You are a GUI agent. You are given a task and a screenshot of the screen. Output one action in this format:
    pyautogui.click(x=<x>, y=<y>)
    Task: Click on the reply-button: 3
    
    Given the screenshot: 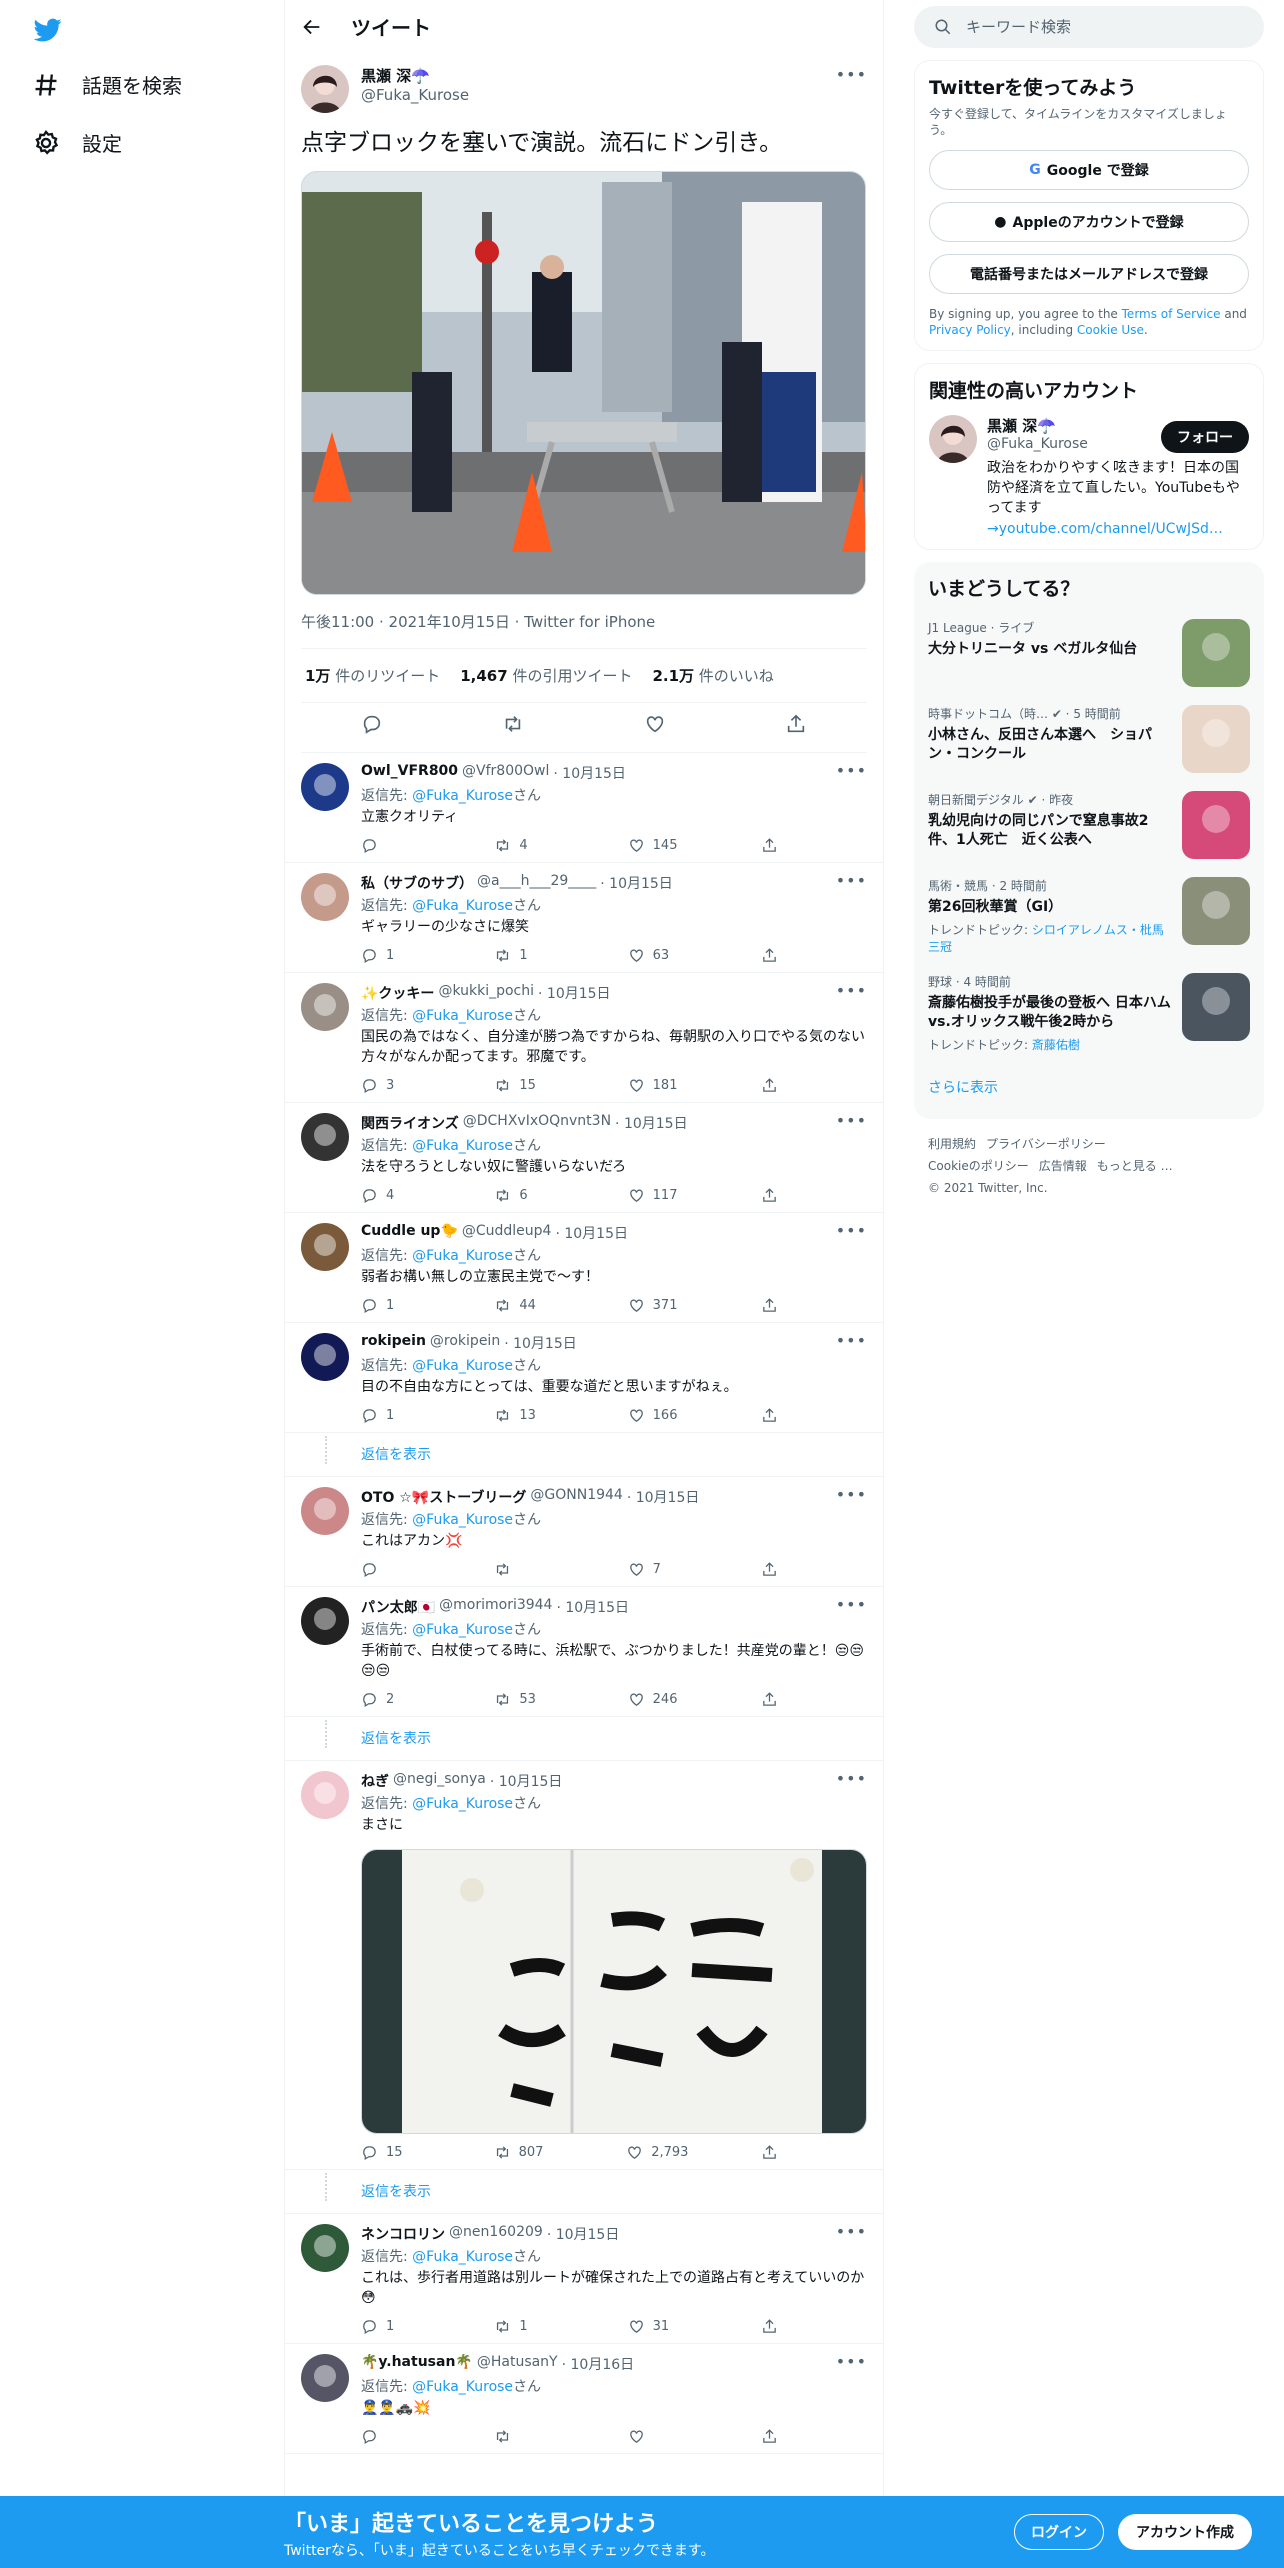 What is the action you would take?
    pyautogui.click(x=391, y=1085)
    